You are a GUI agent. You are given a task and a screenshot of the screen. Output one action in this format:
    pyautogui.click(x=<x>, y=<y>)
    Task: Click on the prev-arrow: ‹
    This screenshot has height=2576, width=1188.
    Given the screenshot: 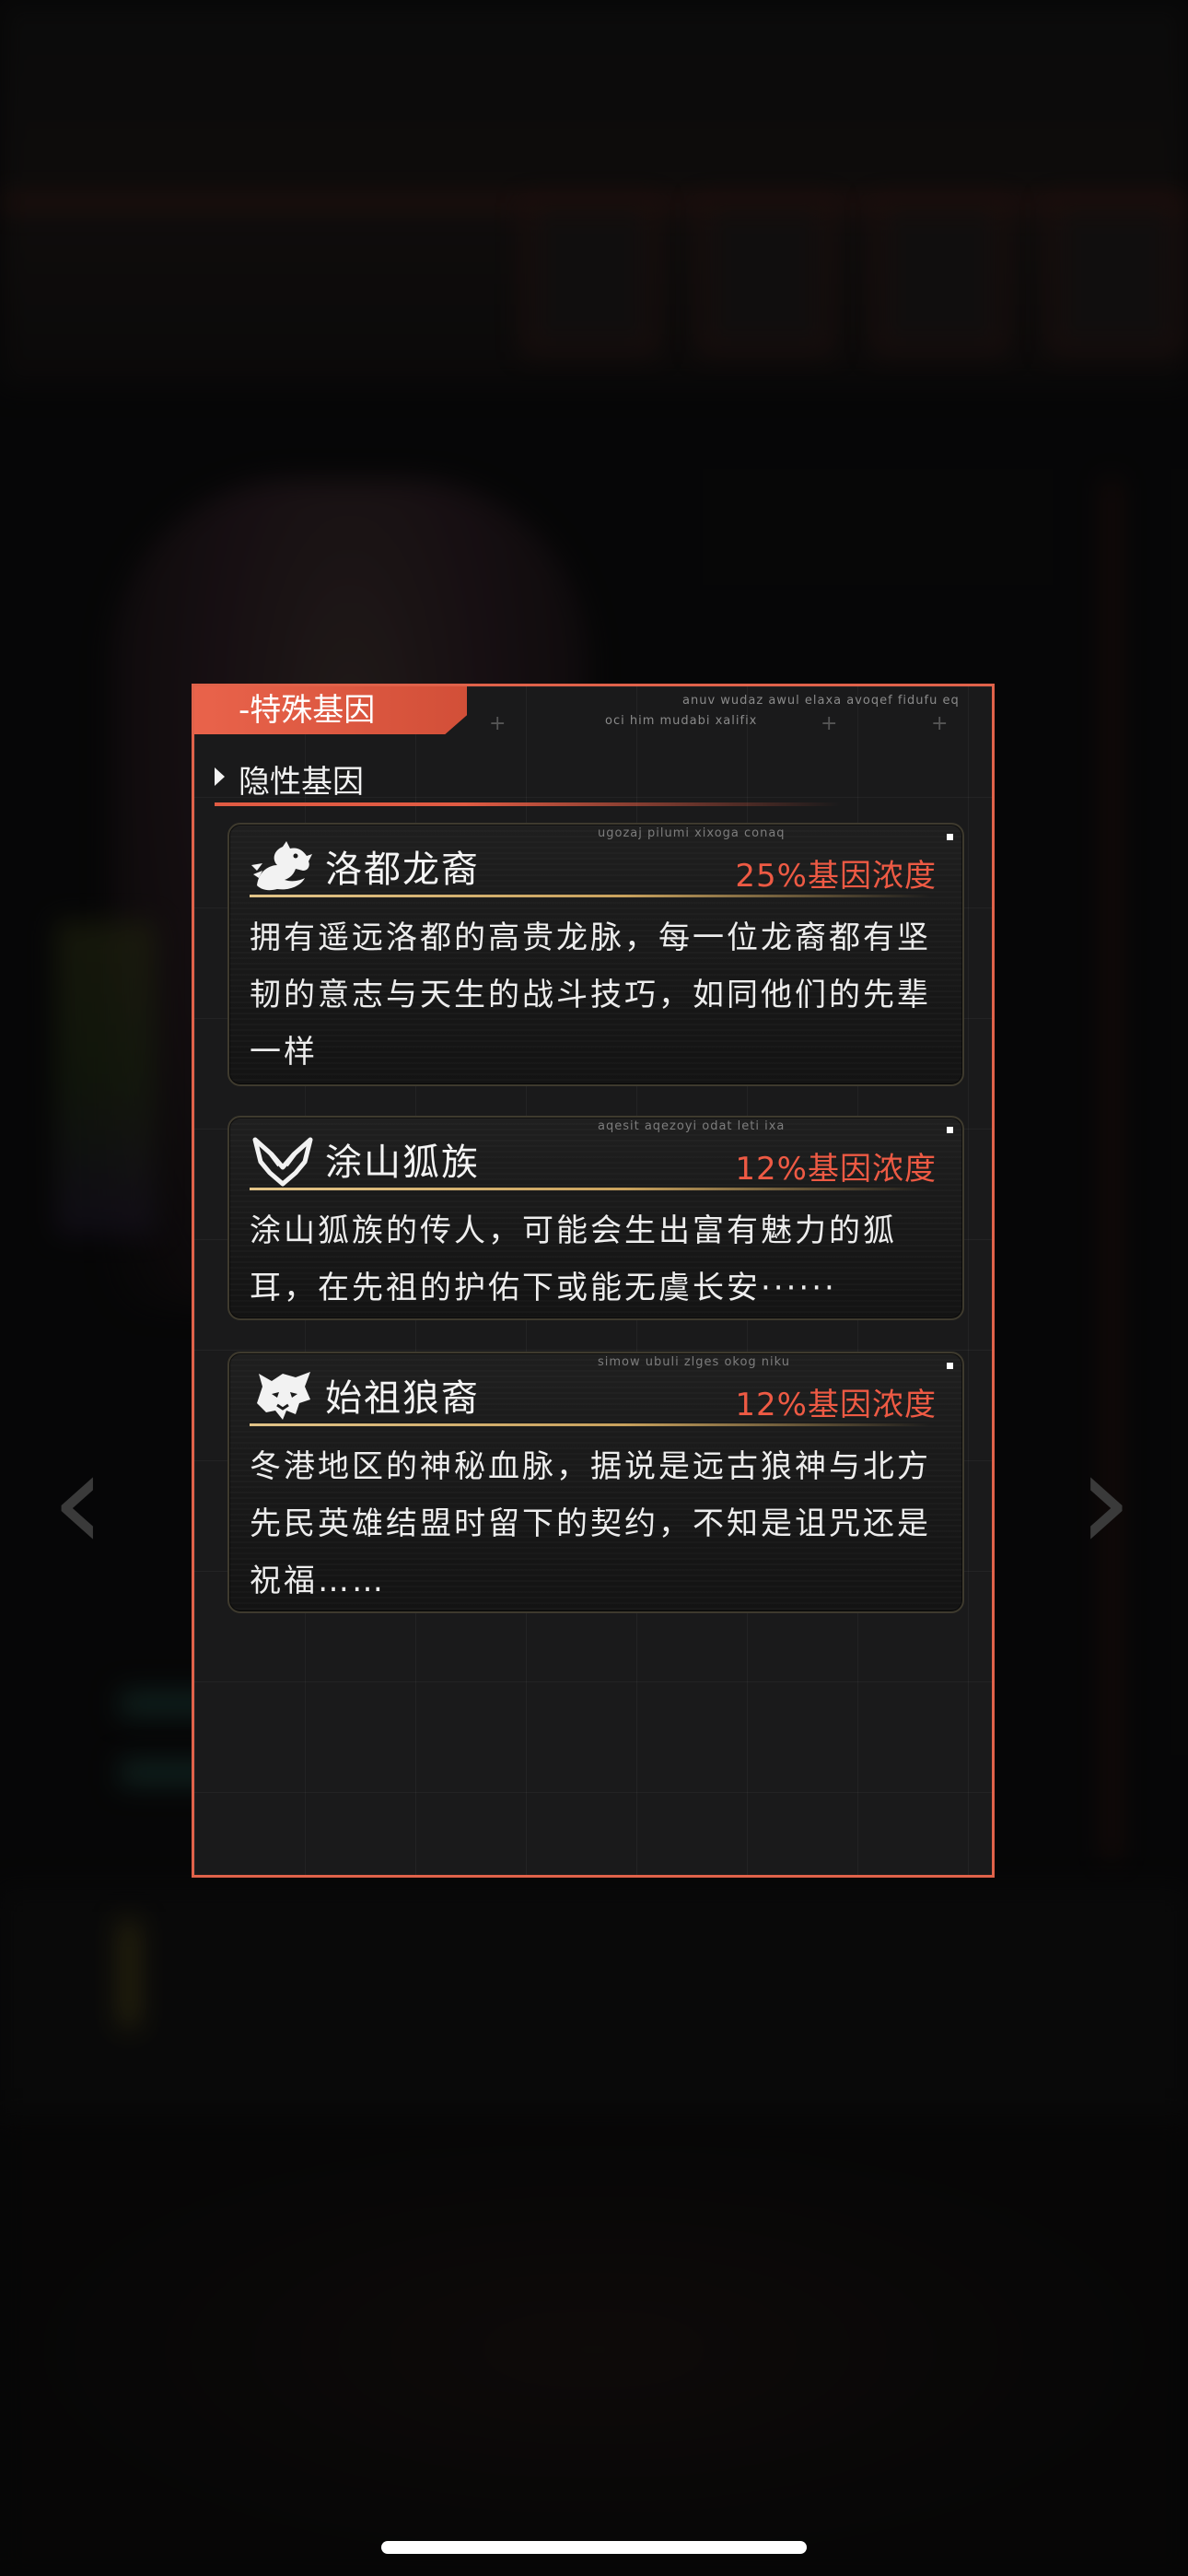 What is the action you would take?
    pyautogui.click(x=78, y=1502)
    